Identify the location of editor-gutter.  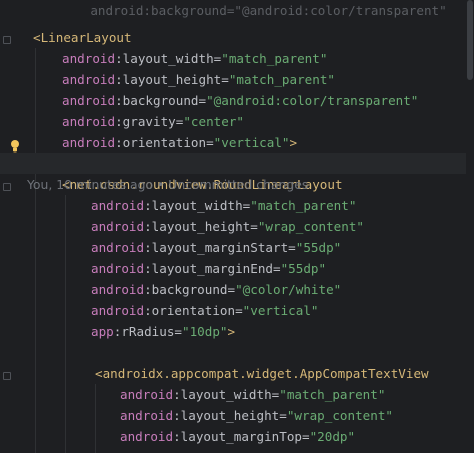
(12, 226).